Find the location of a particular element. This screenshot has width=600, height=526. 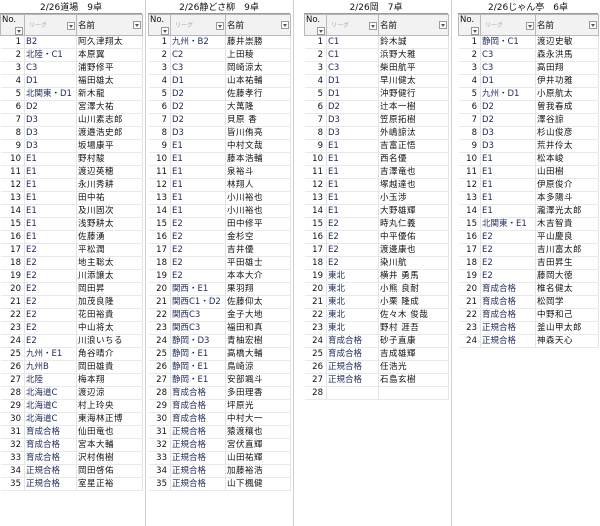

league-cell: 静岡・E1 is located at coordinates (198, 354).